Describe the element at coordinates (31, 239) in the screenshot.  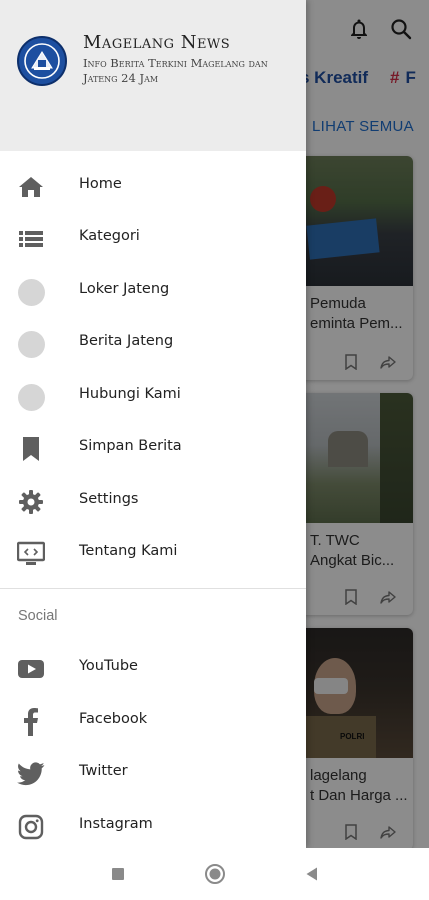
I see `list-icon` at that location.